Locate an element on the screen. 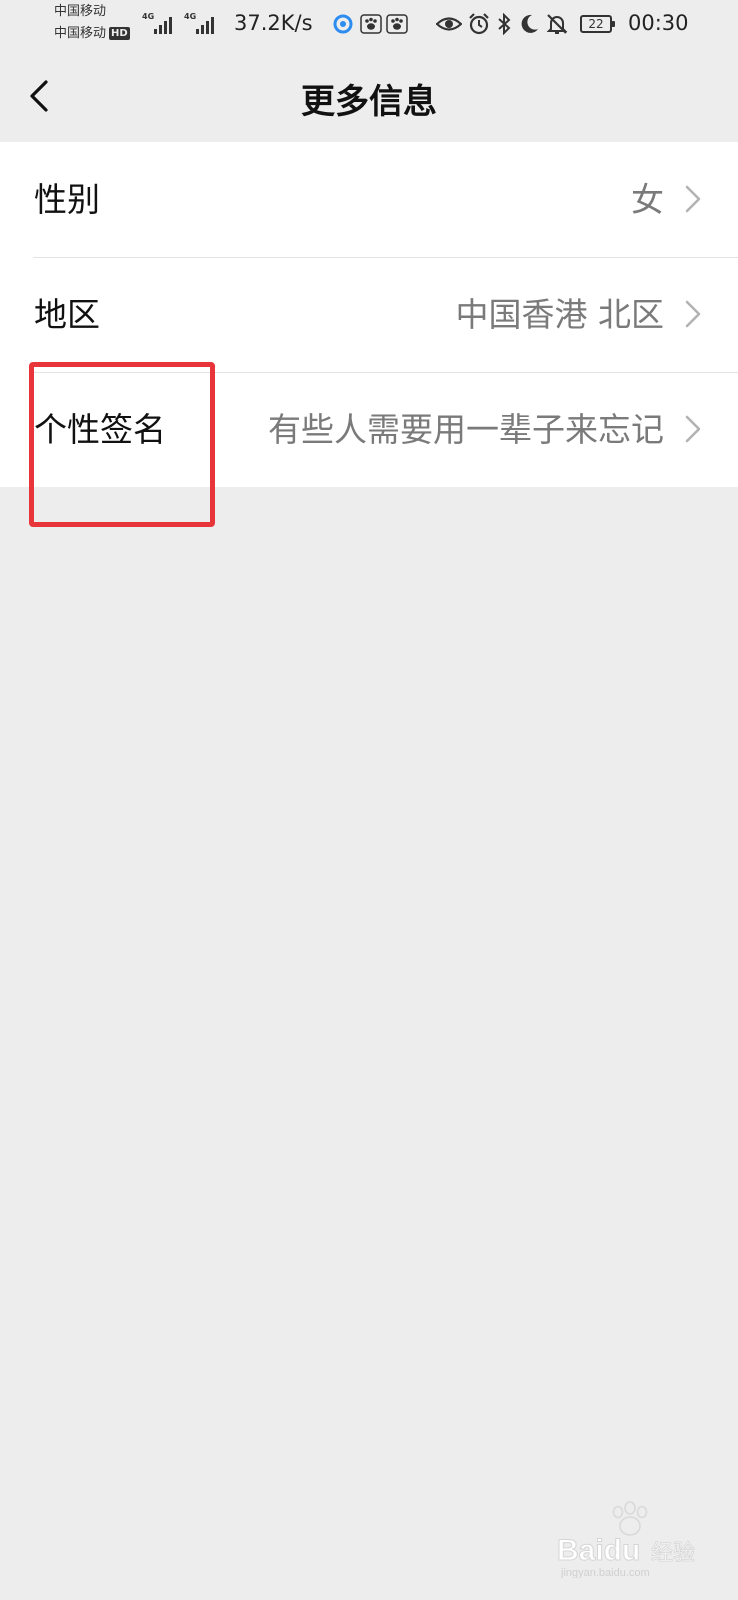 The image size is (738, 1600). baidu-watermark-logo: Baidu 经验 jingyan.baidu.com is located at coordinates (626, 1539).